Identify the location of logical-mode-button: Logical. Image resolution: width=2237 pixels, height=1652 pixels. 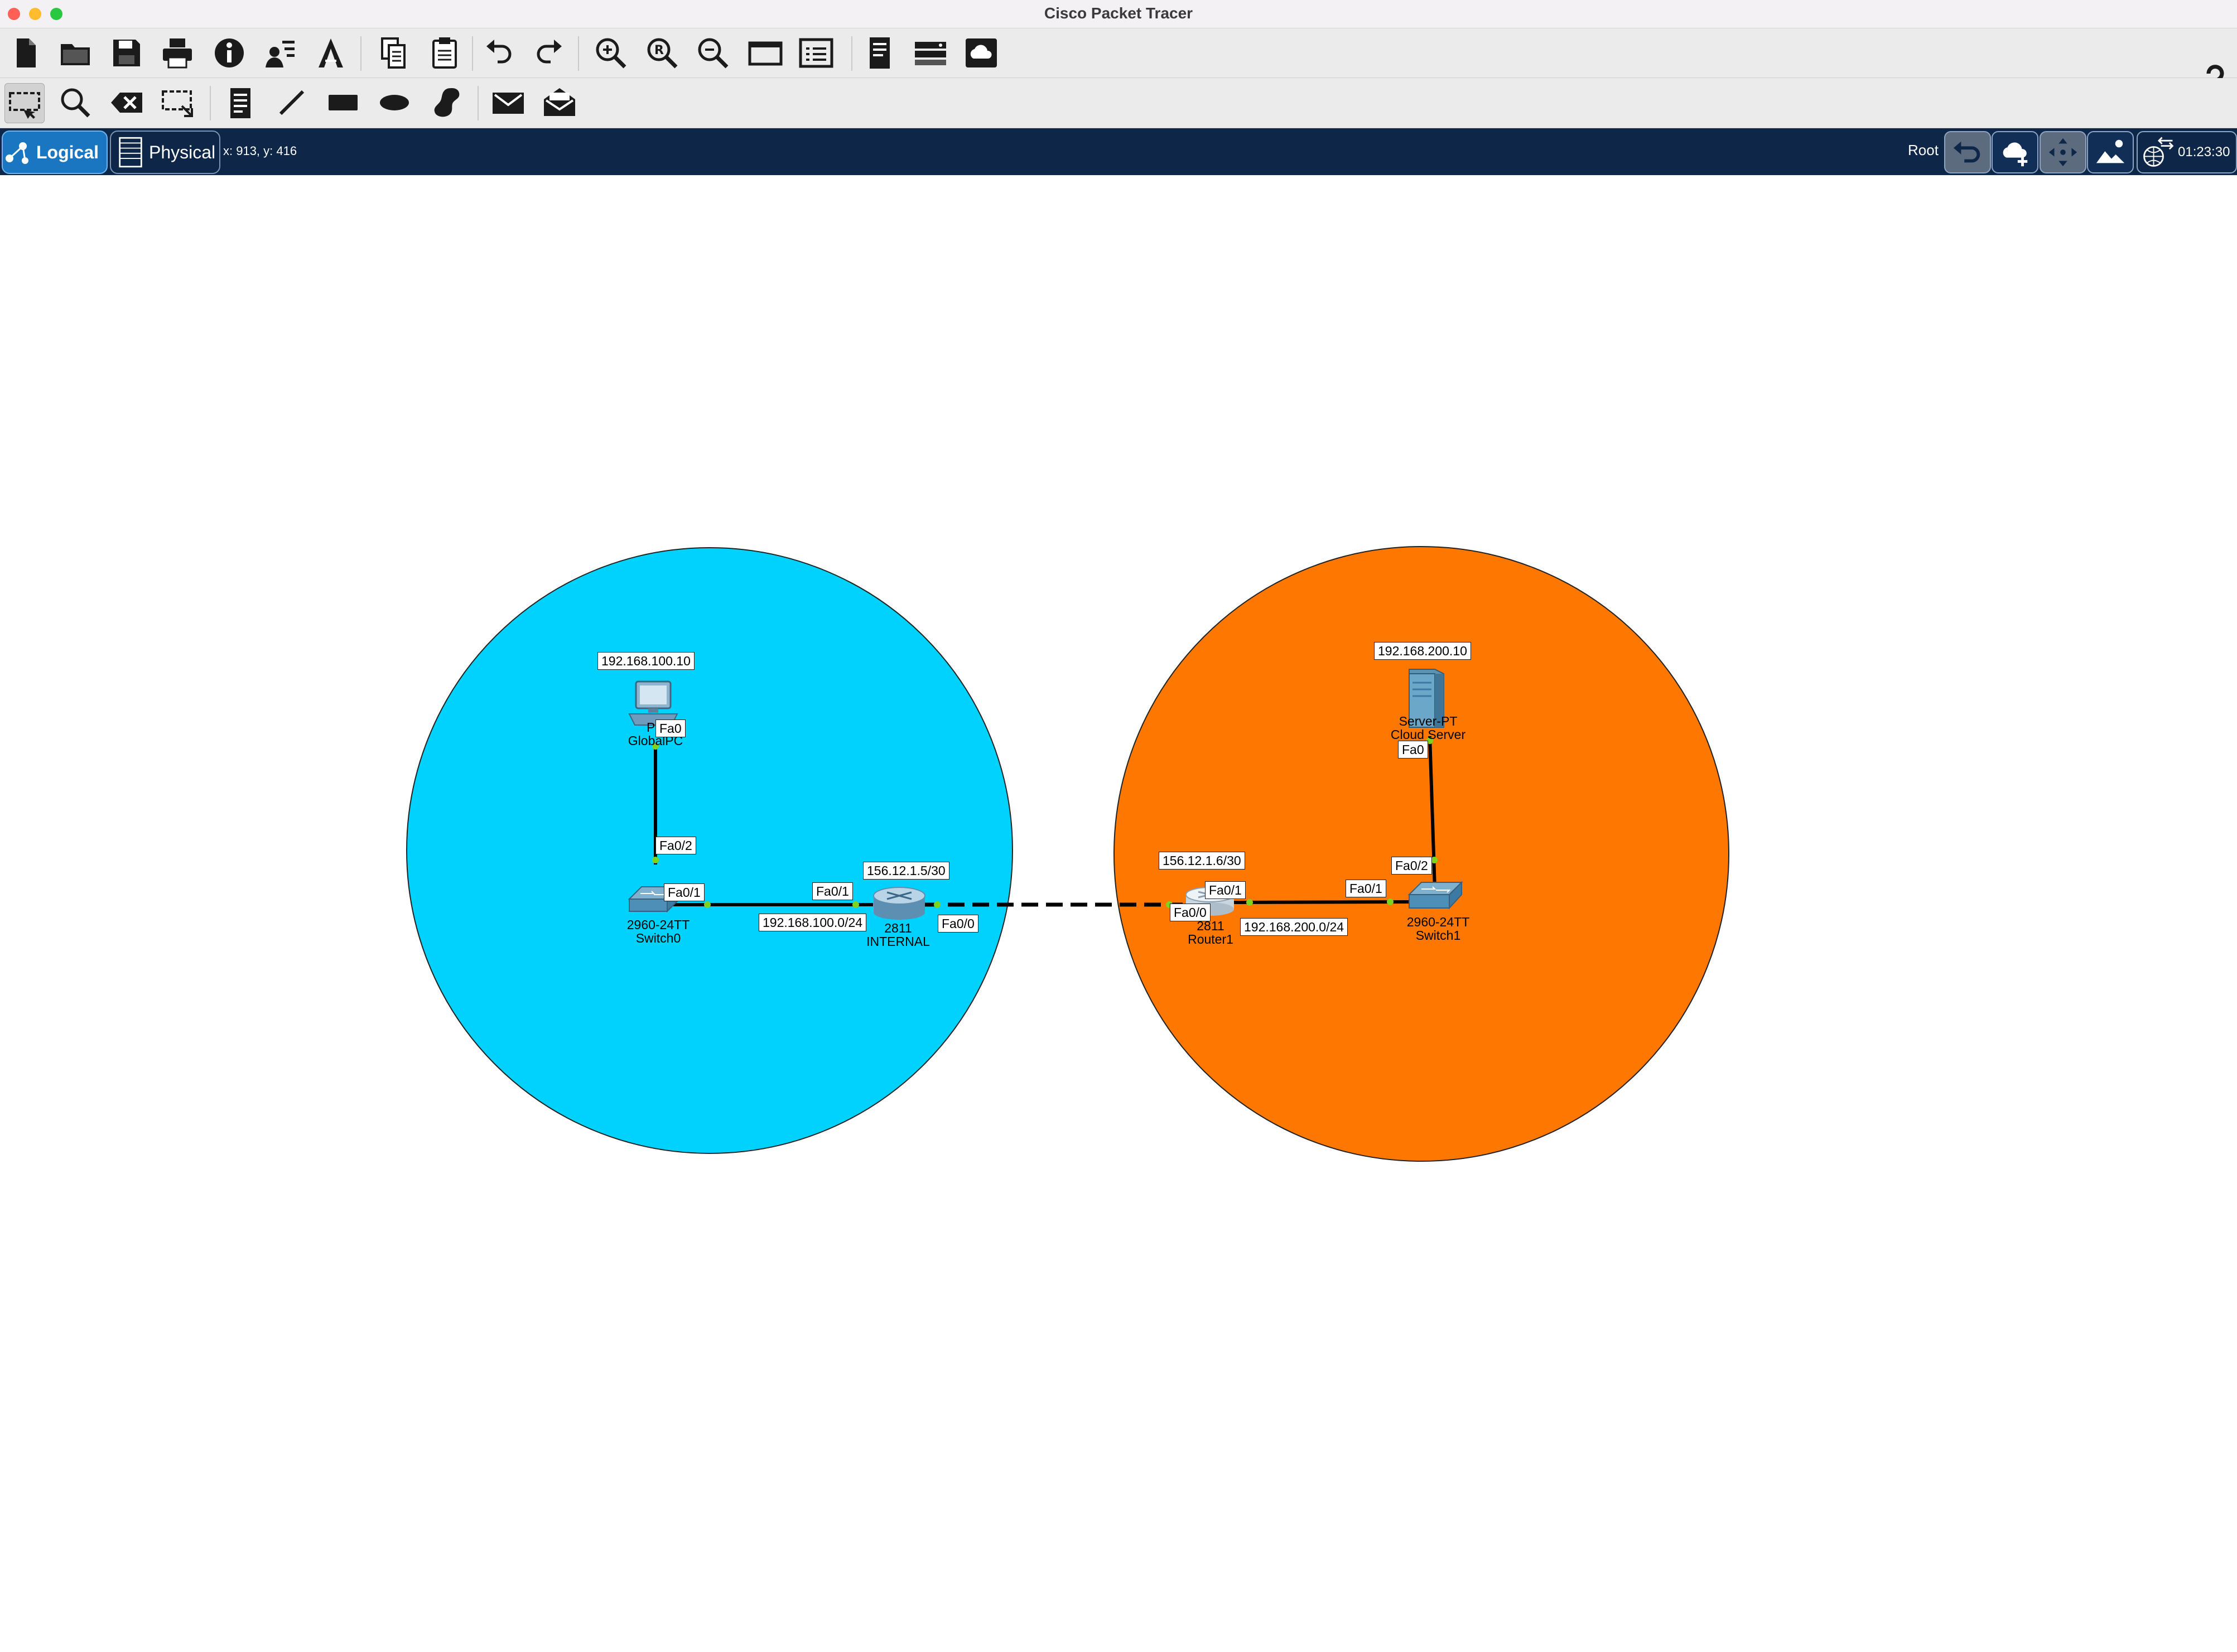
(55, 152).